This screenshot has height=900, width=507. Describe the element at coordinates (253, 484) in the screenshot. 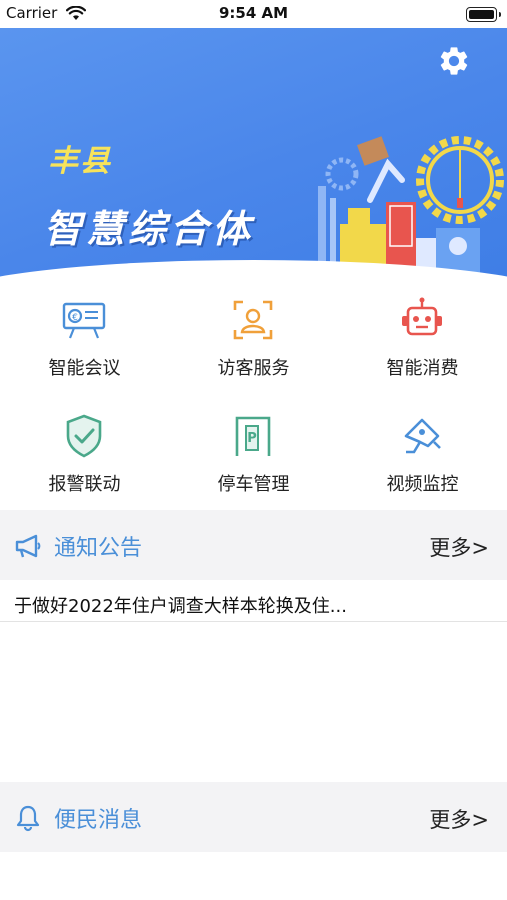

I see `grid-item-label: 停车管理` at that location.